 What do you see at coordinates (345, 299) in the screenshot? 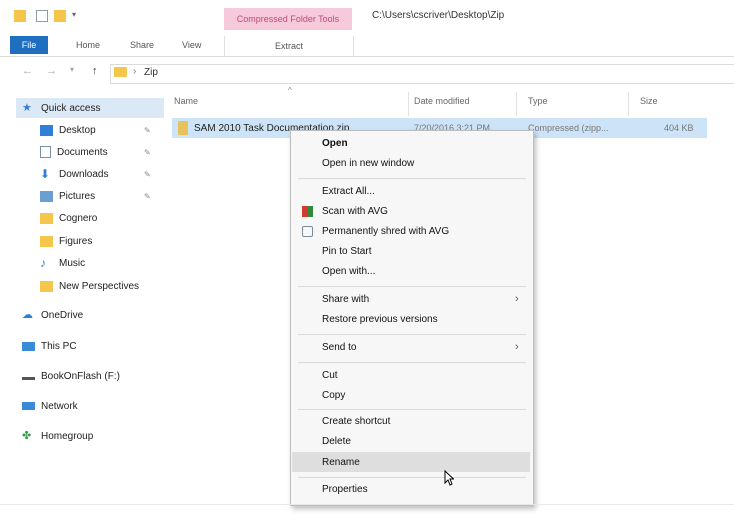
I see `menu-item-share-with: Share with` at bounding box center [345, 299].